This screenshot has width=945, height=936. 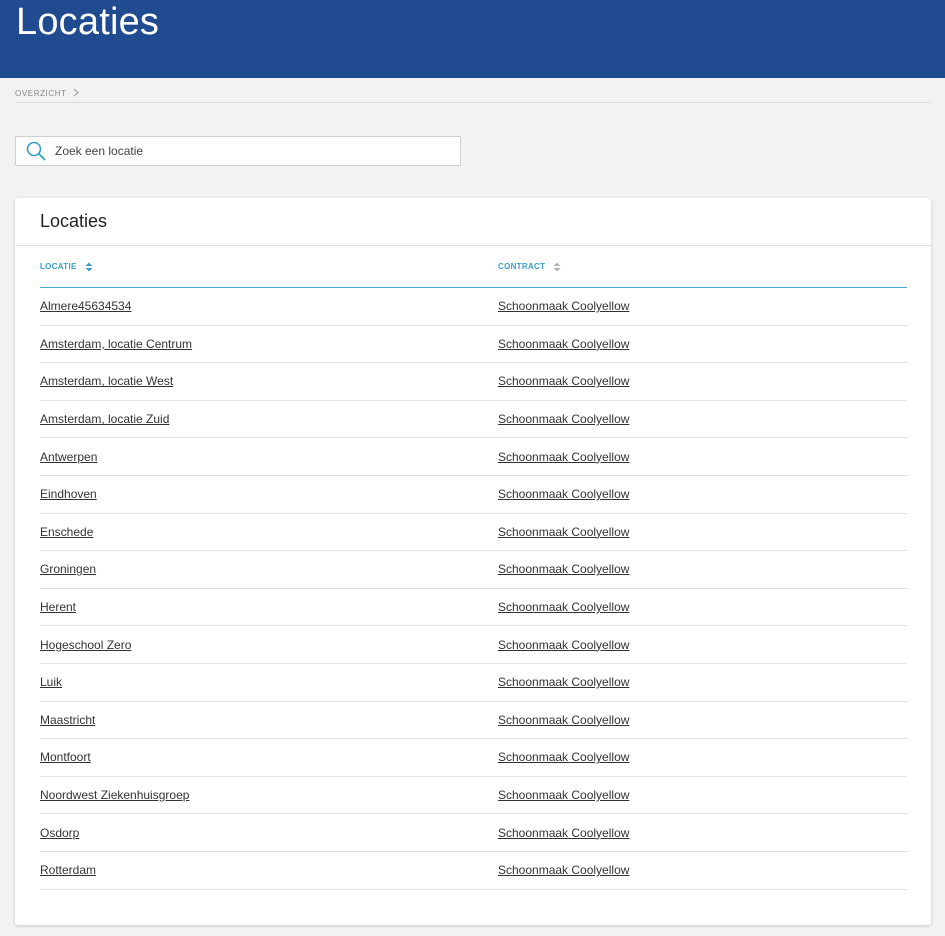 I want to click on chevron-right-icon, so click(x=76, y=93).